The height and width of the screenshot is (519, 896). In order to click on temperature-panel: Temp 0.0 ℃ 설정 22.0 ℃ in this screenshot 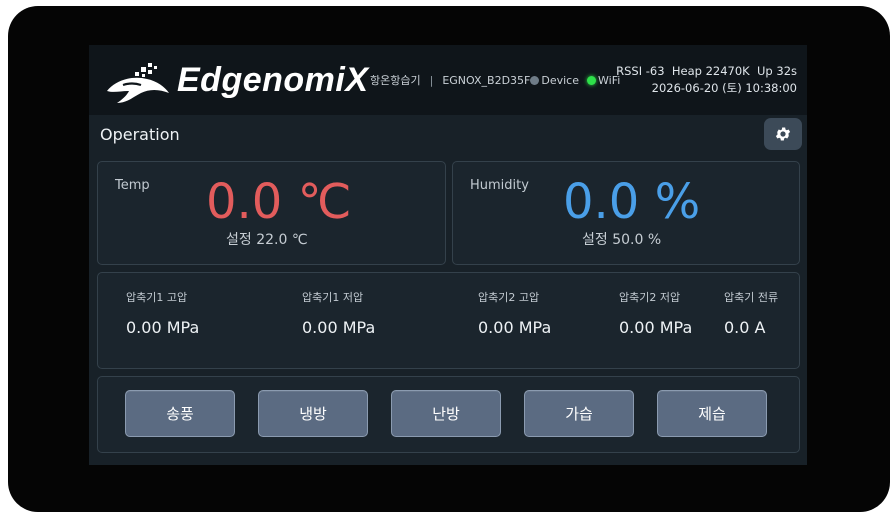, I will do `click(271, 213)`.